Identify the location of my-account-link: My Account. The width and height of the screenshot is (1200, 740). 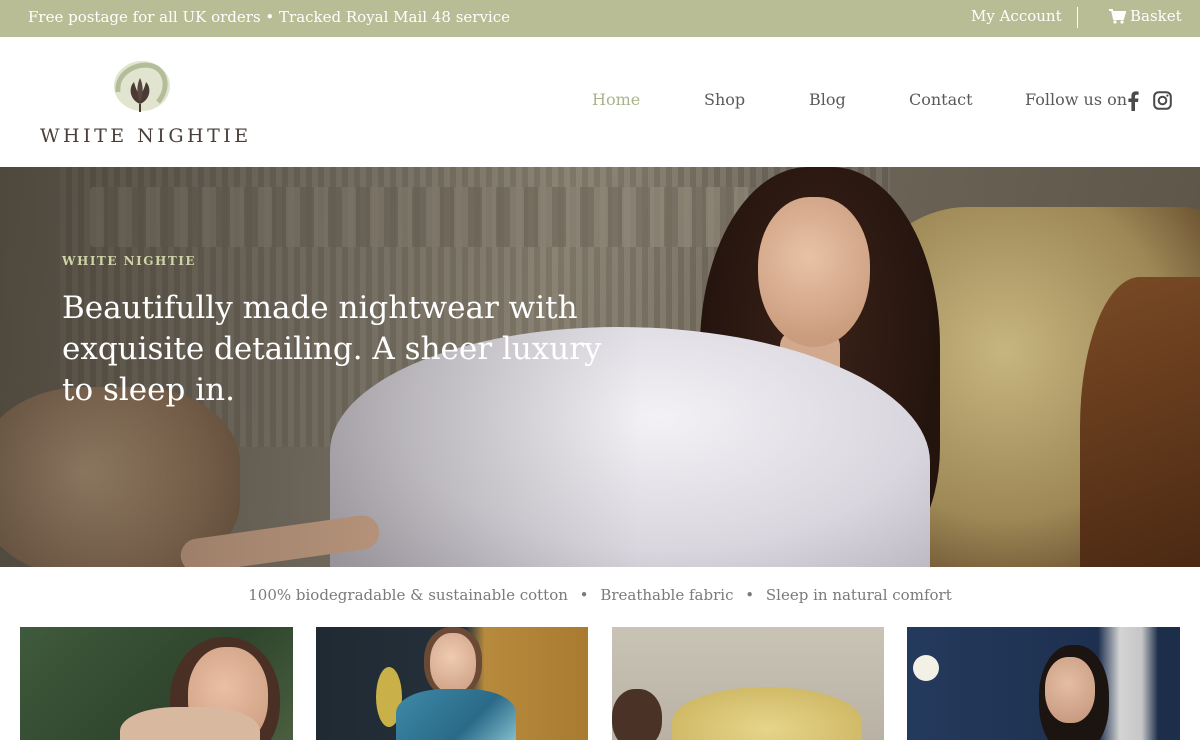
(1016, 16).